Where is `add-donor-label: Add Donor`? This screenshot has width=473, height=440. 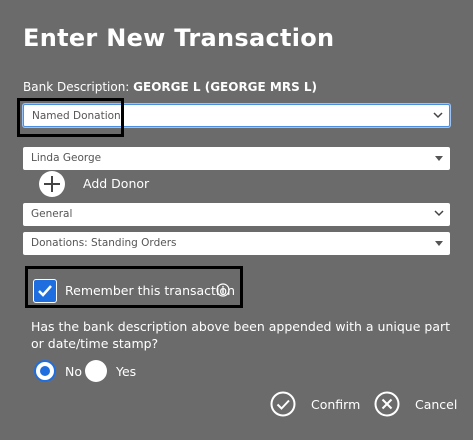 add-donor-label: Add Donor is located at coordinates (116, 183).